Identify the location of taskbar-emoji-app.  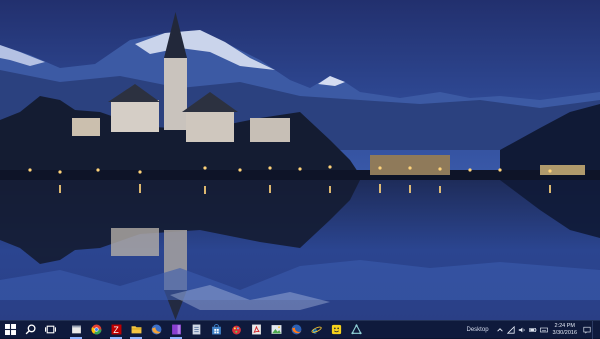
(336, 330).